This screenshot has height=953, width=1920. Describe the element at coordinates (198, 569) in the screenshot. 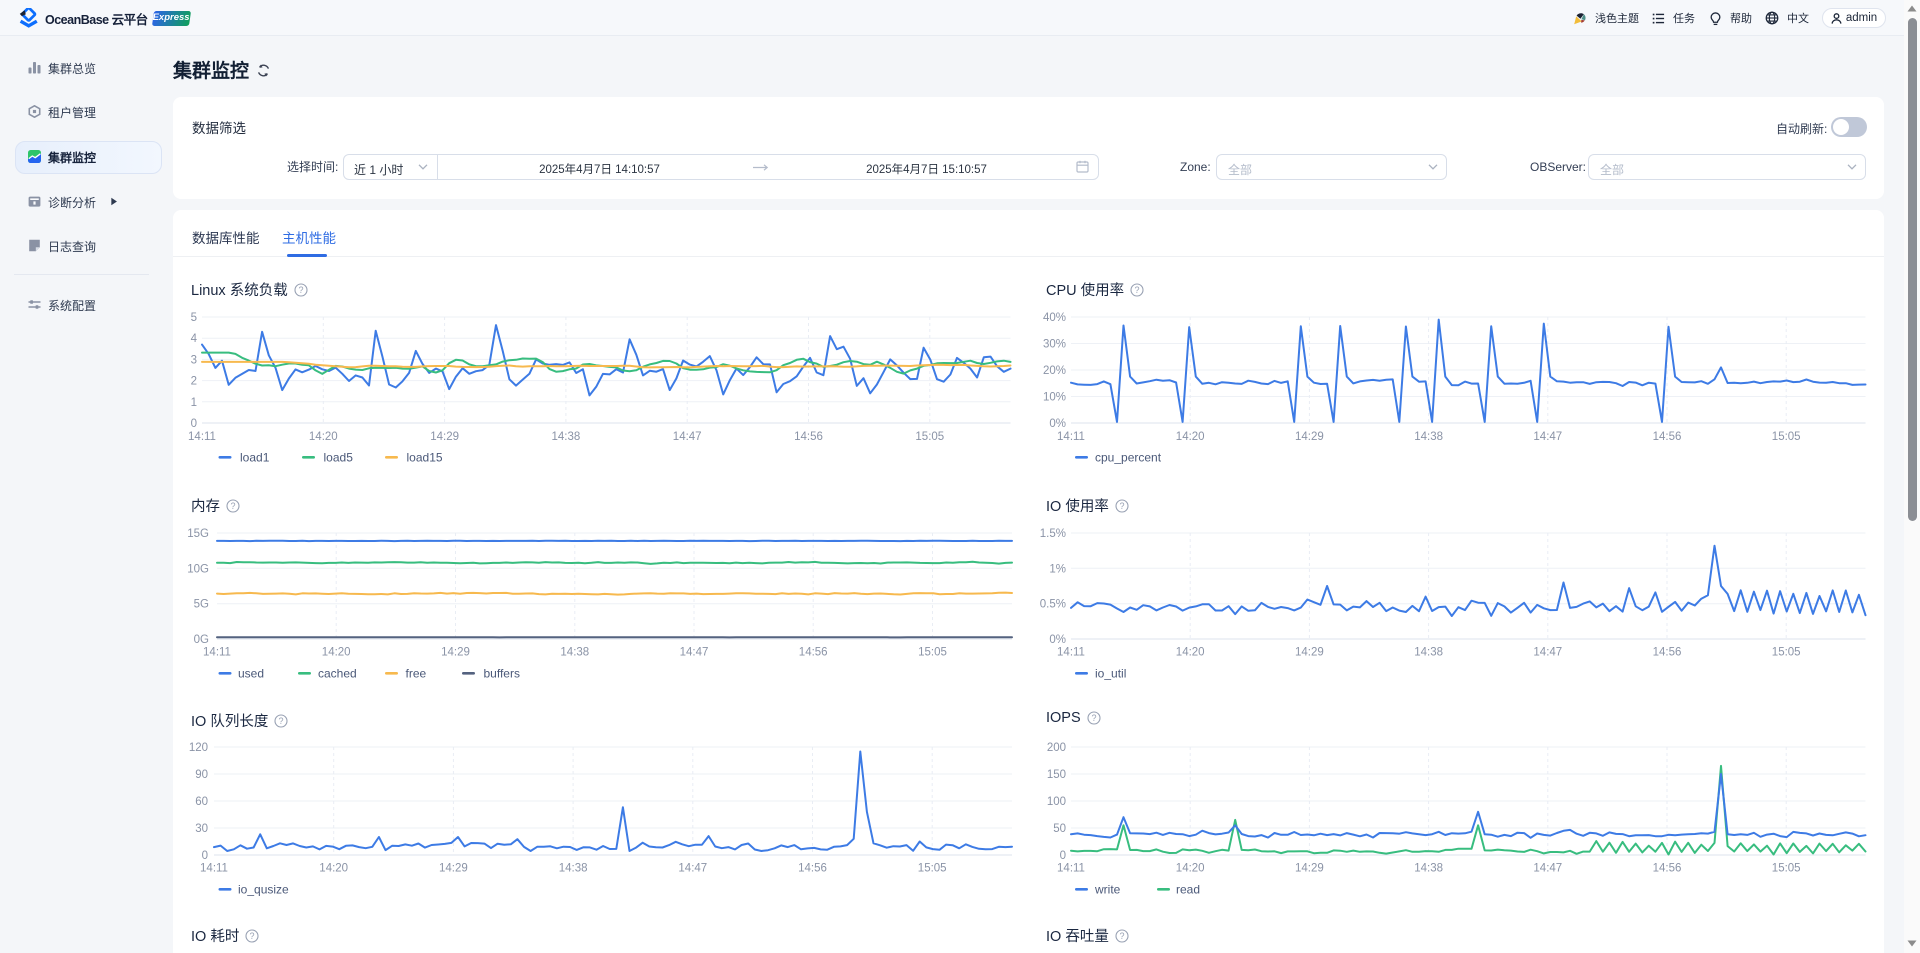

I see `svg-text: 10G` at that location.